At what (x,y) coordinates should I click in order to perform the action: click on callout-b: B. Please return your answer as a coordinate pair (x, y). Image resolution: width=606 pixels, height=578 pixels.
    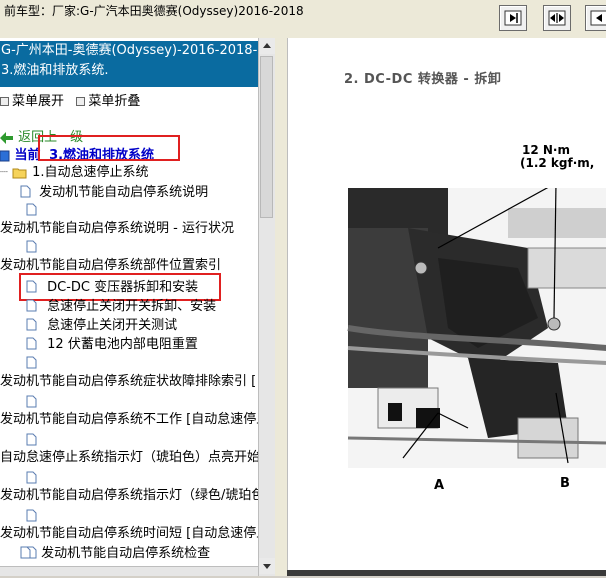
    Looking at the image, I should click on (565, 483).